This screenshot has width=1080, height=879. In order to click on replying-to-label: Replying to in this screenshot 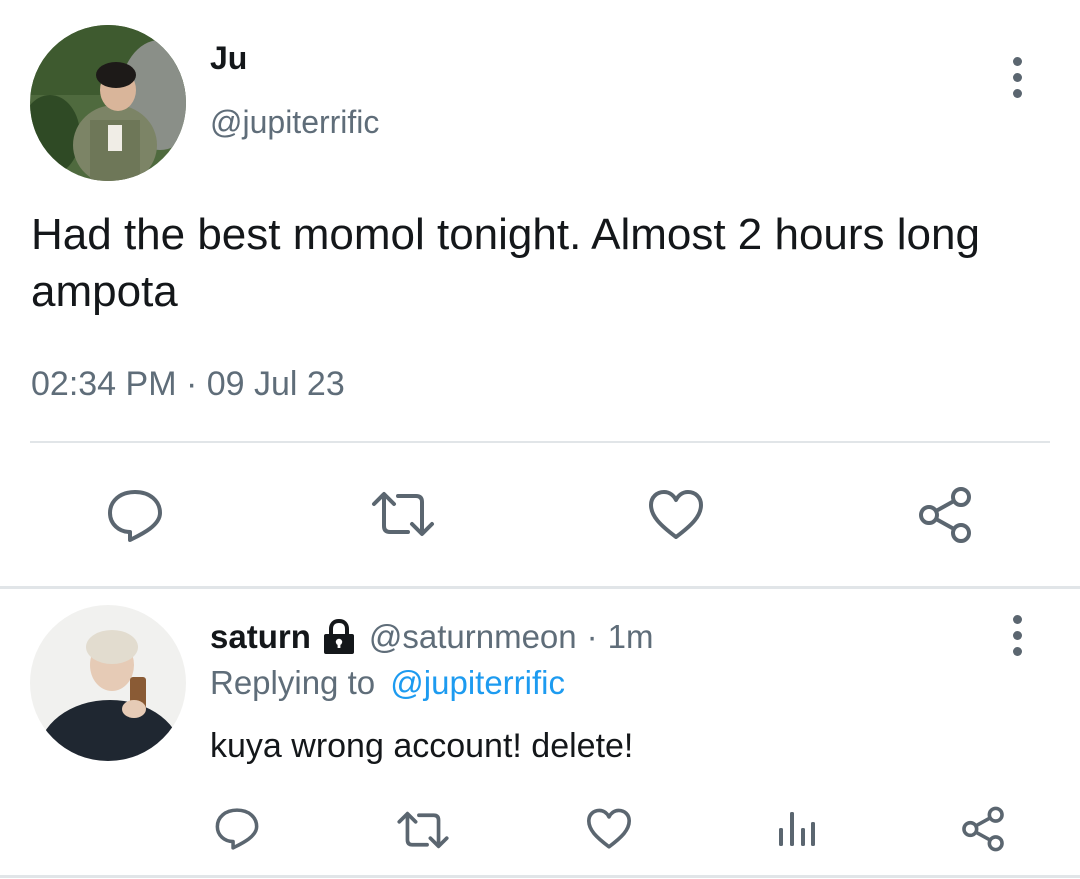, I will do `click(293, 682)`.